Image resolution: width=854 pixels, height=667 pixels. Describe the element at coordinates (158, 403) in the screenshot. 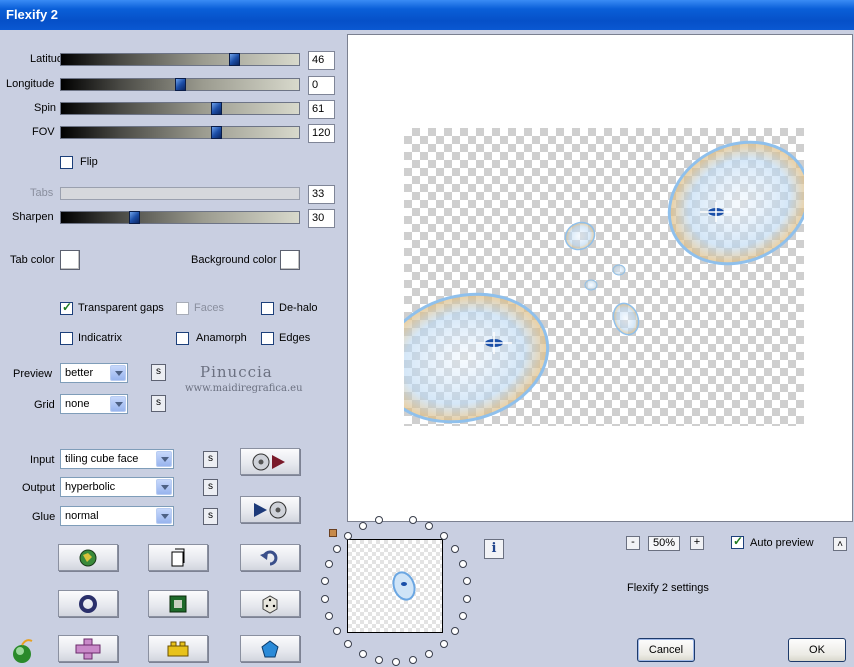

I see `grid-s-button: s` at that location.